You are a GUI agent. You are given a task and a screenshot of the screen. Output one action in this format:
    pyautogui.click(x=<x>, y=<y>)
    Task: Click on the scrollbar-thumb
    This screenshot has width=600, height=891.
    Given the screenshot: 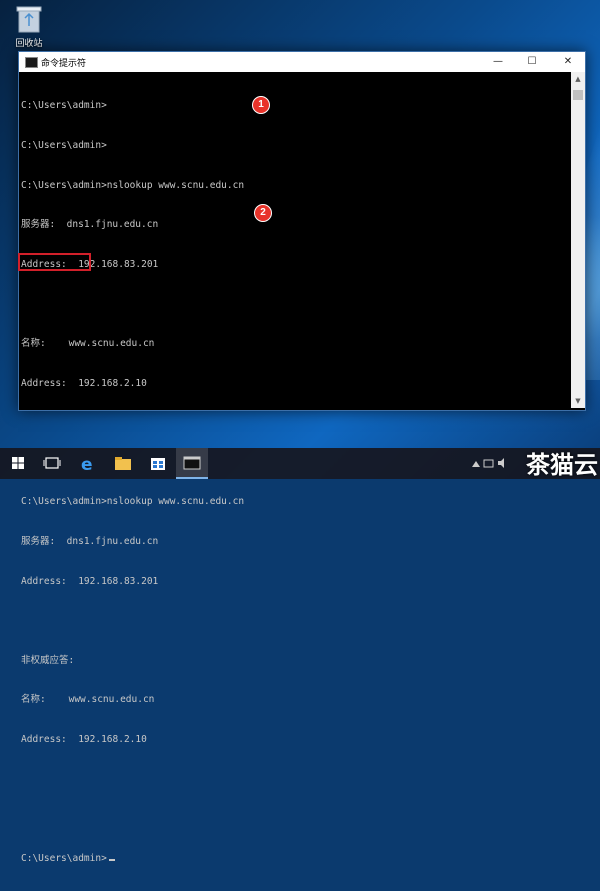 What is the action you would take?
    pyautogui.click(x=578, y=95)
    